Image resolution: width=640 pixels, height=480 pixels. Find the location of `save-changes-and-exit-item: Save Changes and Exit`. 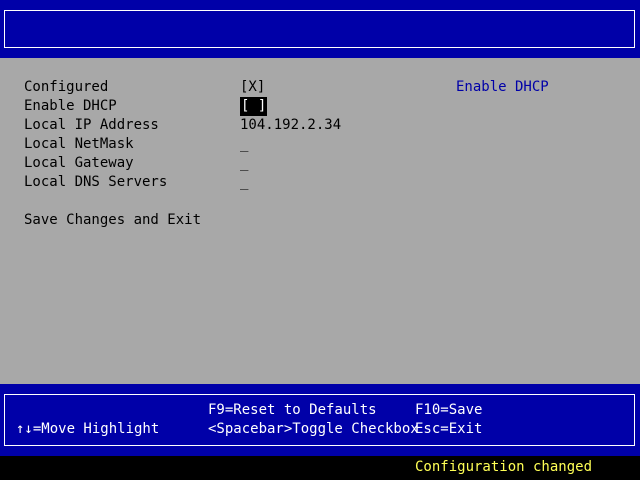

save-changes-and-exit-item: Save Changes and Exit is located at coordinates (112, 220).